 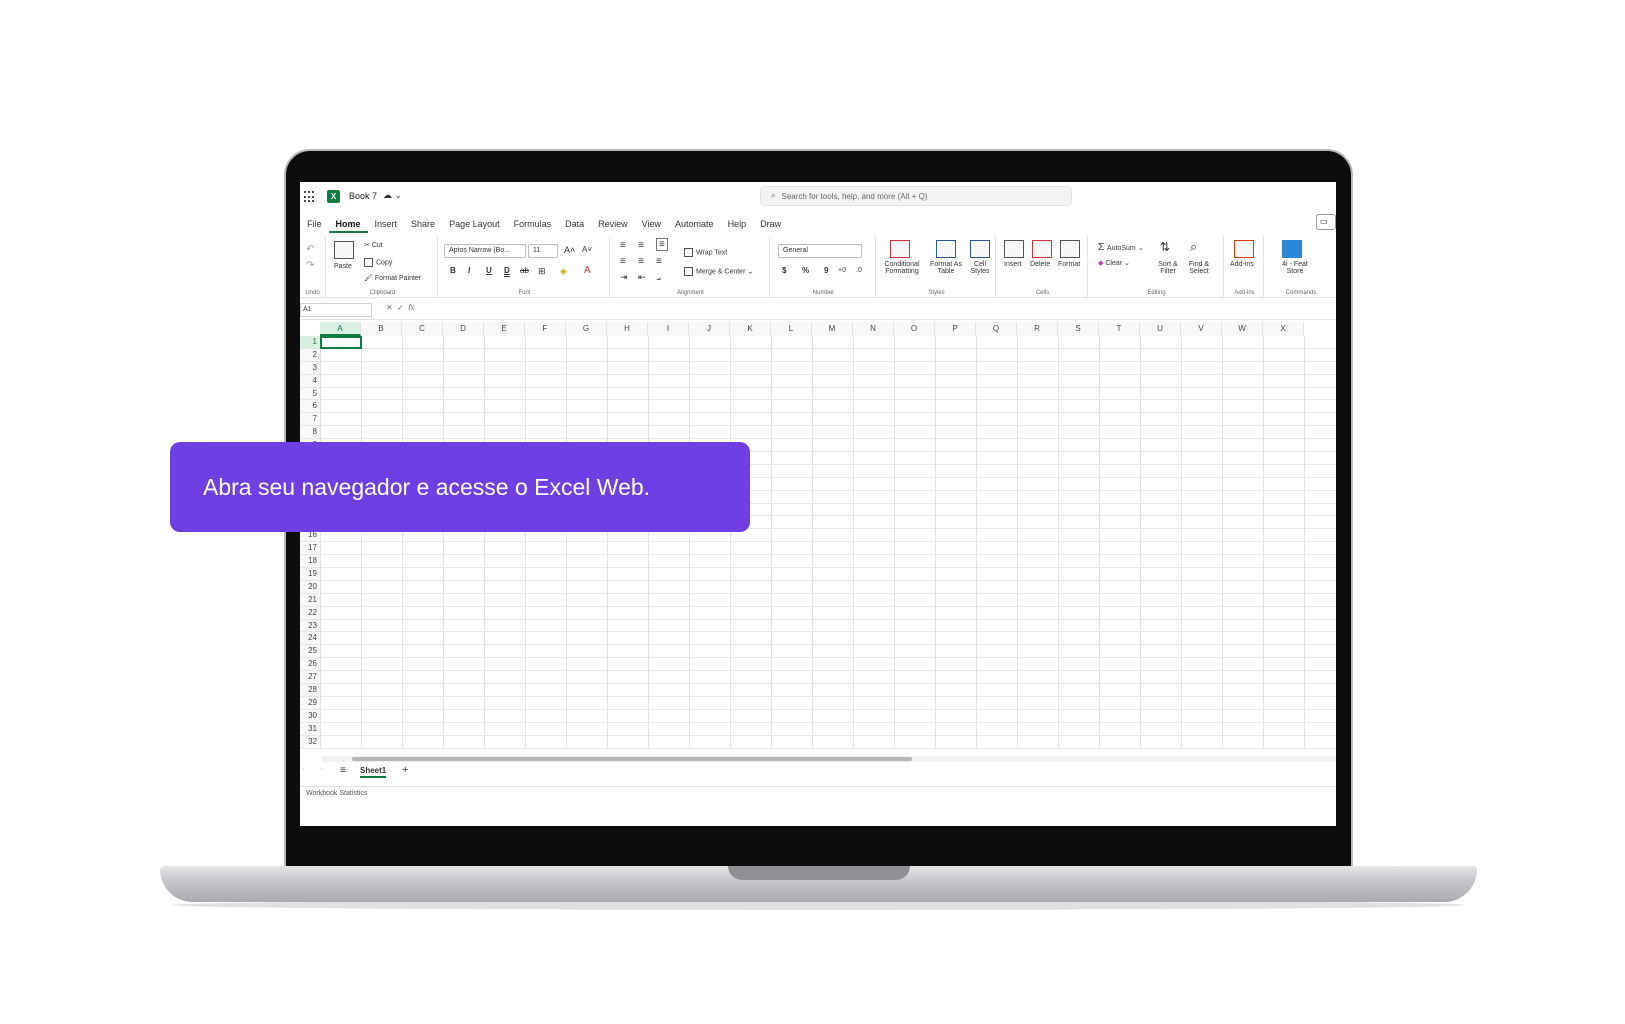 What do you see at coordinates (422, 329) in the screenshot?
I see `column-header-c: C` at bounding box center [422, 329].